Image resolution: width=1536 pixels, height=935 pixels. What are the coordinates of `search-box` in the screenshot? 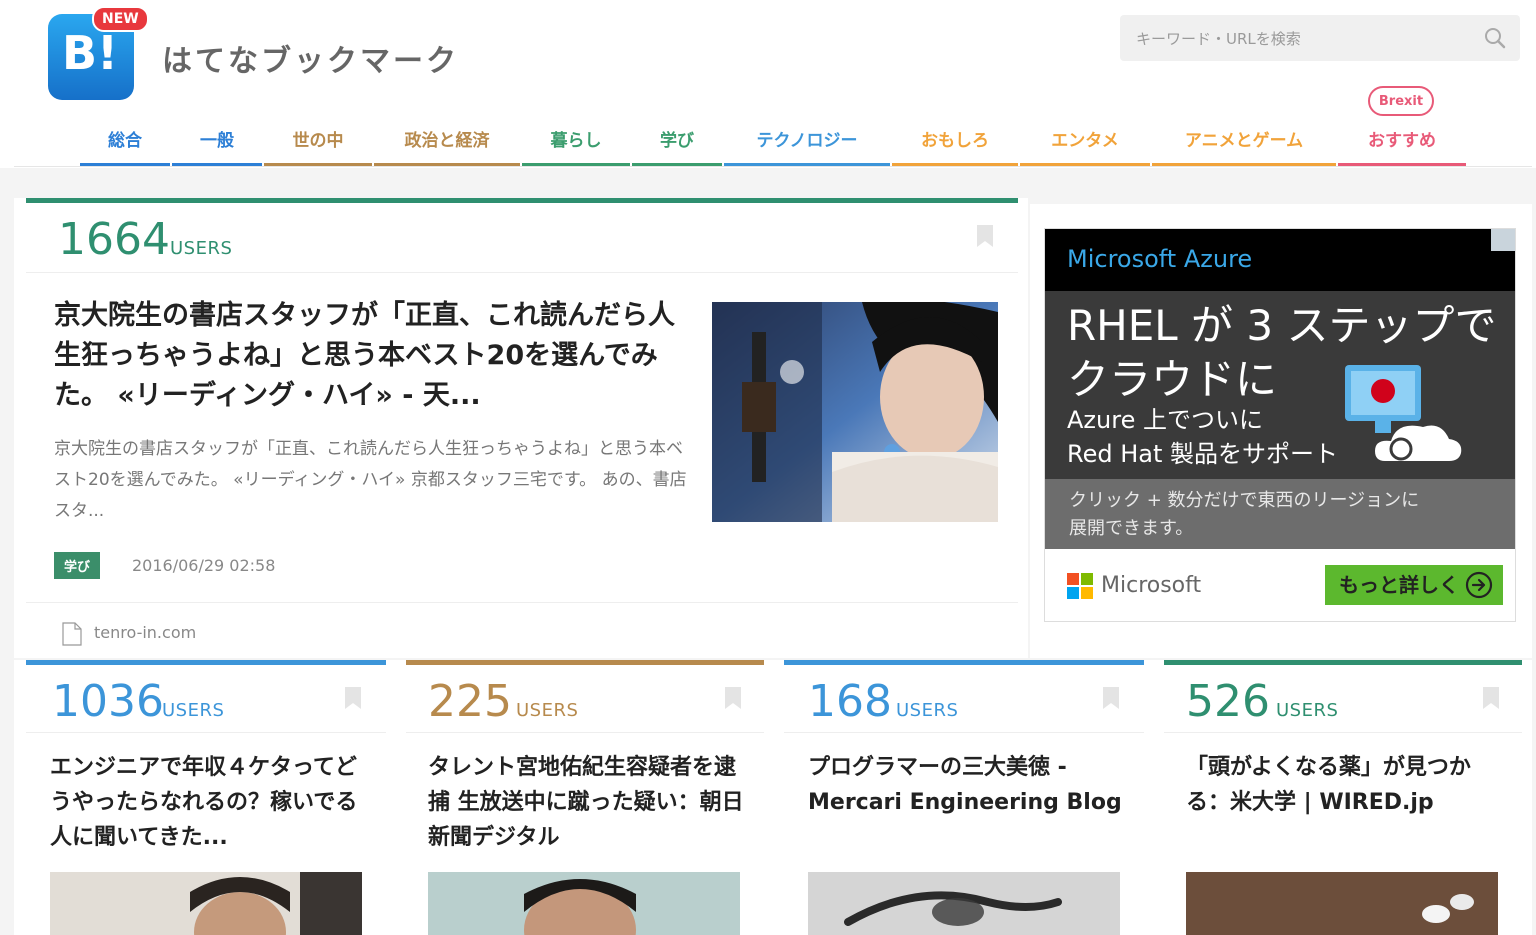 It's located at (1320, 38).